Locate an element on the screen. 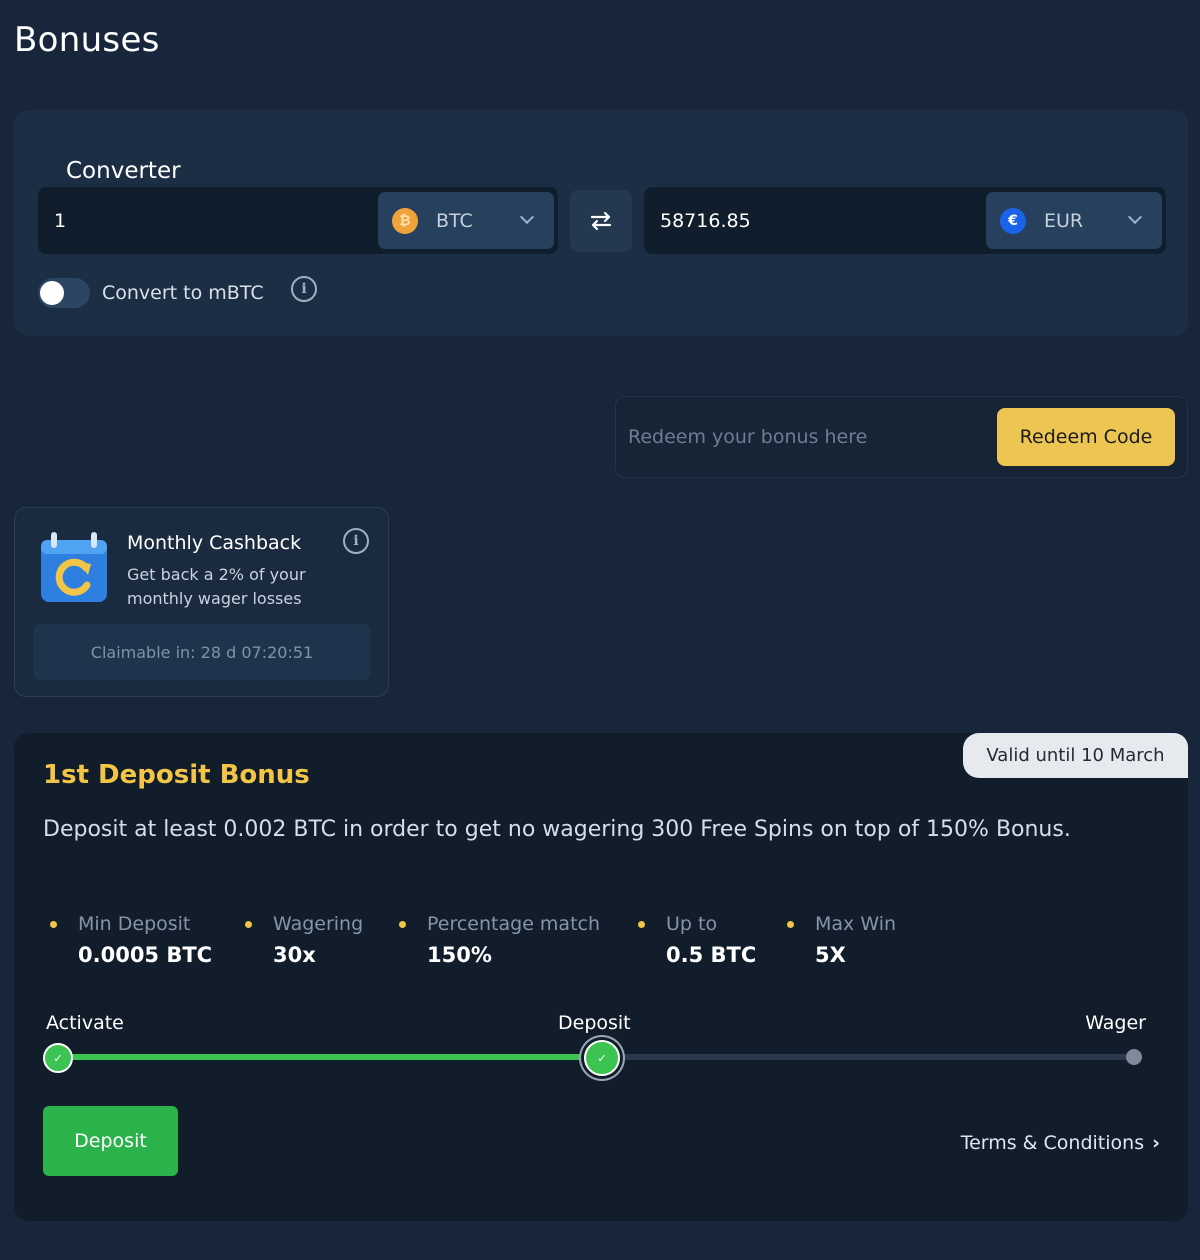  swap-button is located at coordinates (601, 221).